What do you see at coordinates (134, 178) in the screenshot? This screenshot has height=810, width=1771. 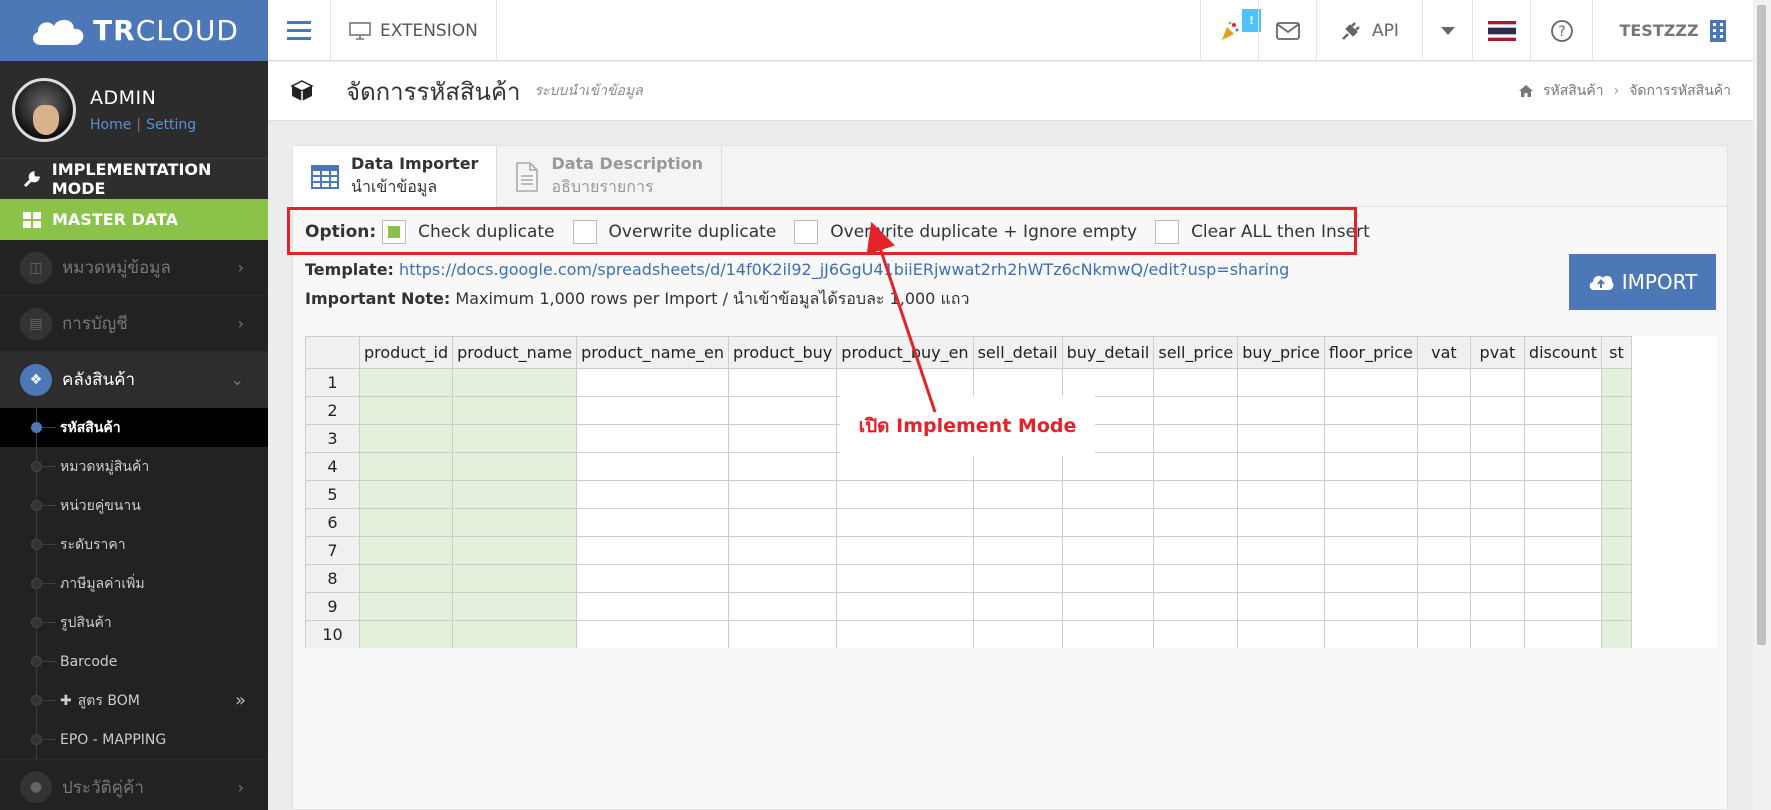 I see `implementation-mode-item: IMPLEMENTATION MODE` at bounding box center [134, 178].